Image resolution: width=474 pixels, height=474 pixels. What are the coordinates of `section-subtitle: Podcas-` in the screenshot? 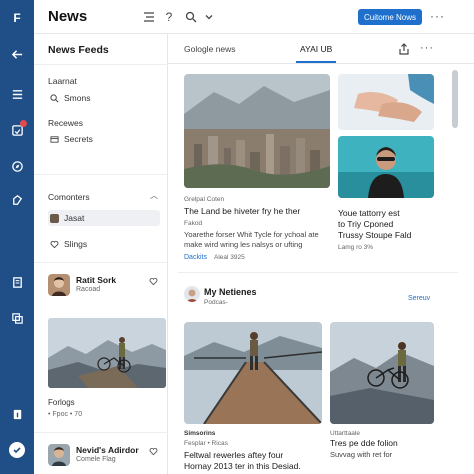 It's located at (216, 302).